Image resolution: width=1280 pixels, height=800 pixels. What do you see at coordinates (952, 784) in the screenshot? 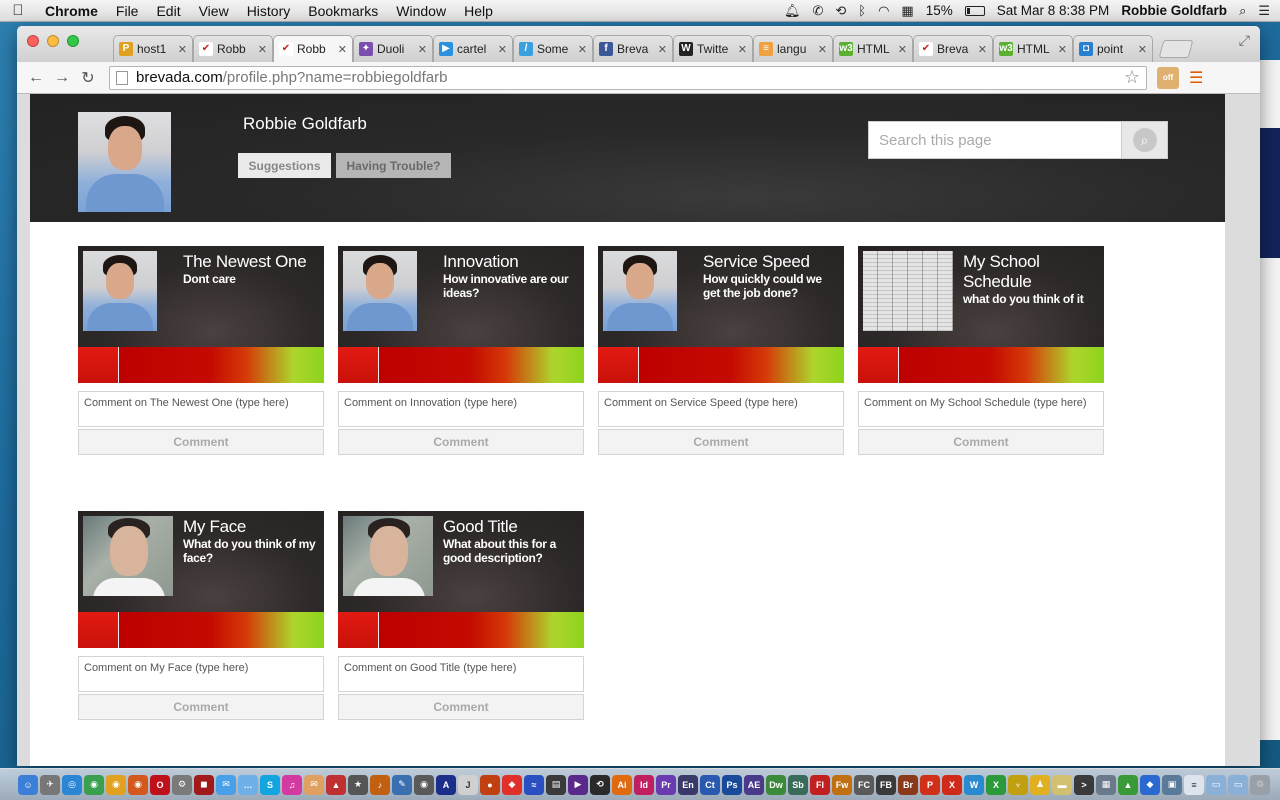
I see `dock-excel-icon: X` at bounding box center [952, 784].